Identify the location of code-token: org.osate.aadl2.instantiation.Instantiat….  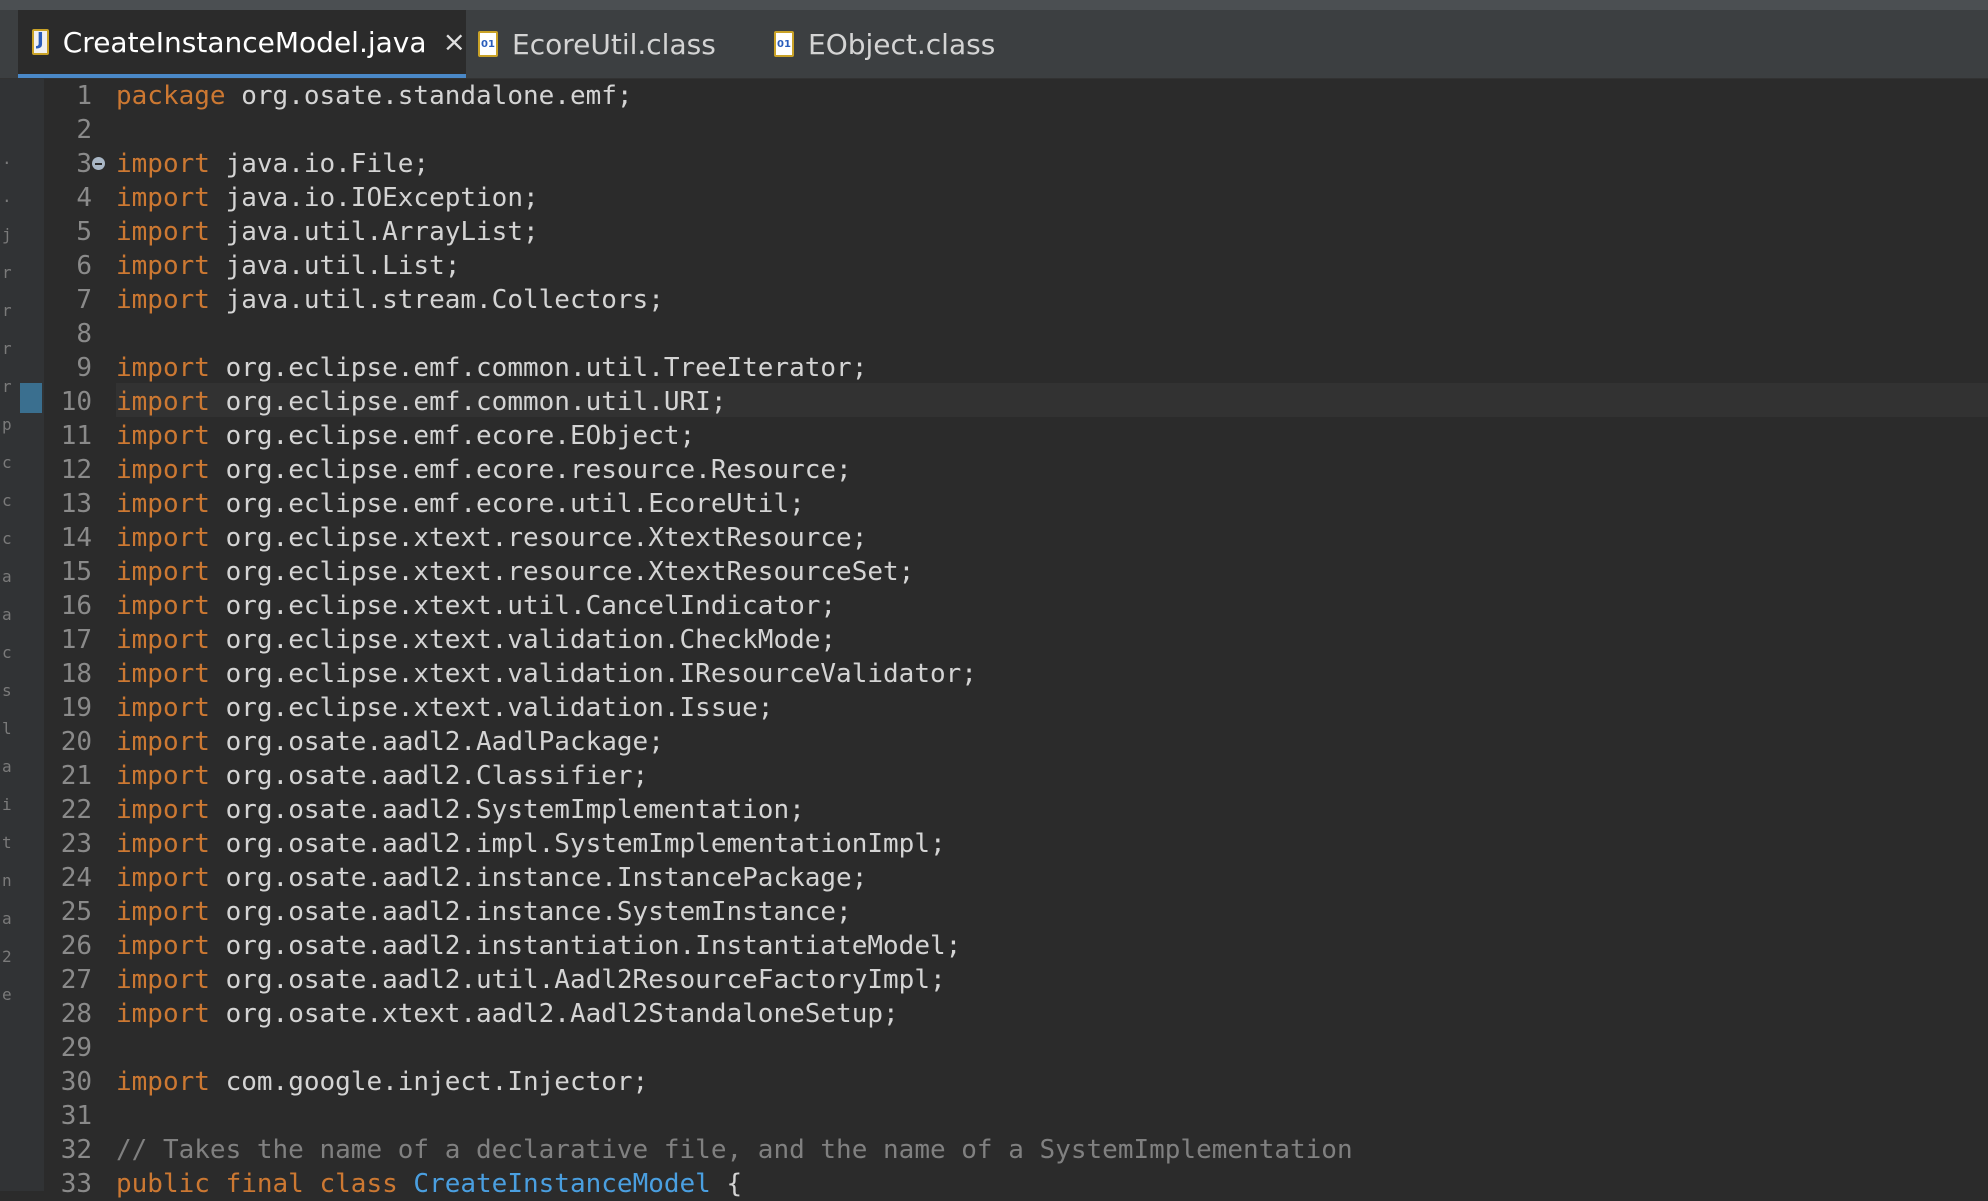
(585, 946).